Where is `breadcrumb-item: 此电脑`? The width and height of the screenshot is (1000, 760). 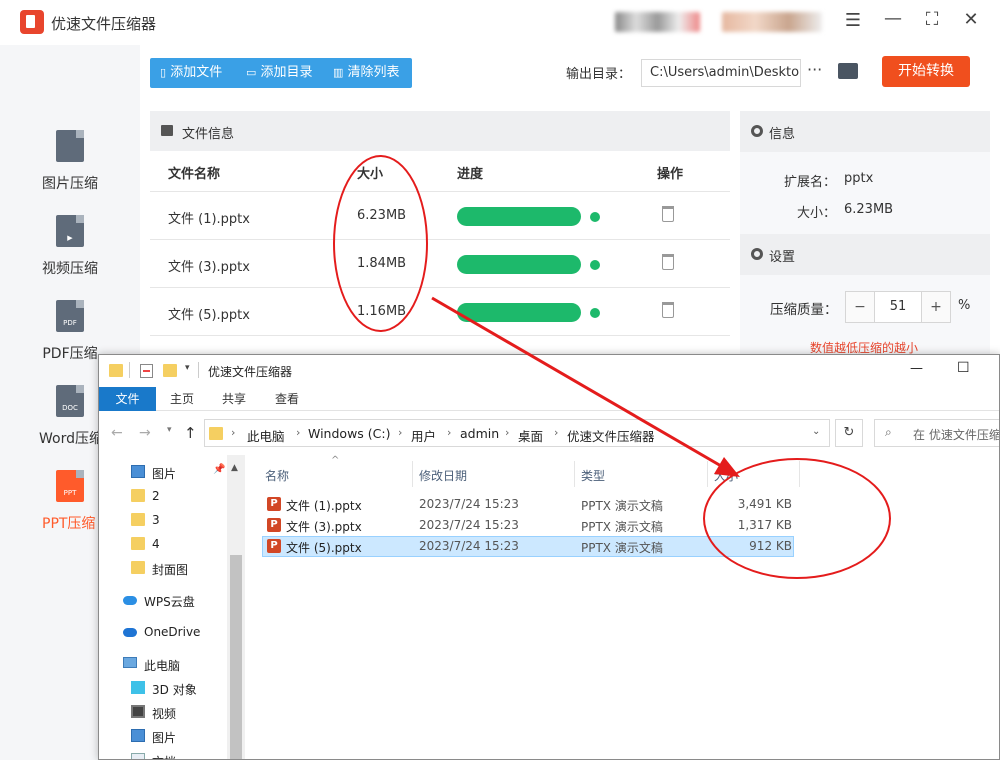
breadcrumb-item: 此电脑 is located at coordinates (266, 435).